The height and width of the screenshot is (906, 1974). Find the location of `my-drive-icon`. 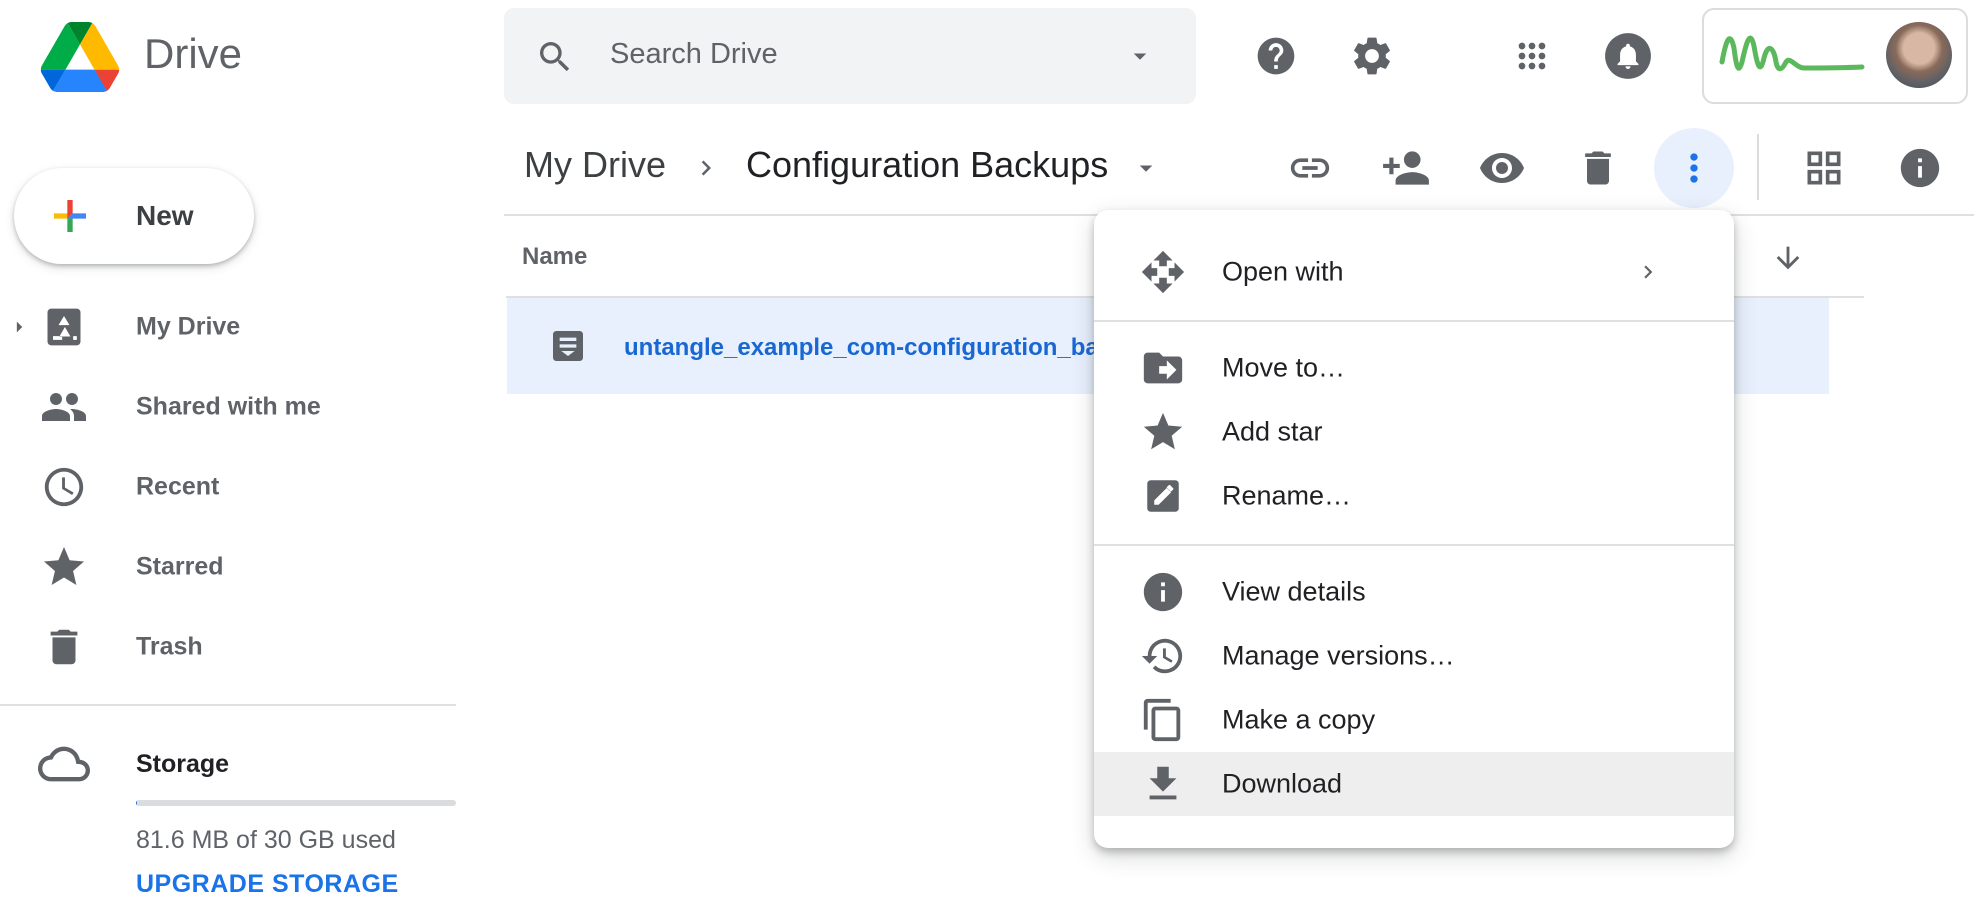

my-drive-icon is located at coordinates (64, 327).